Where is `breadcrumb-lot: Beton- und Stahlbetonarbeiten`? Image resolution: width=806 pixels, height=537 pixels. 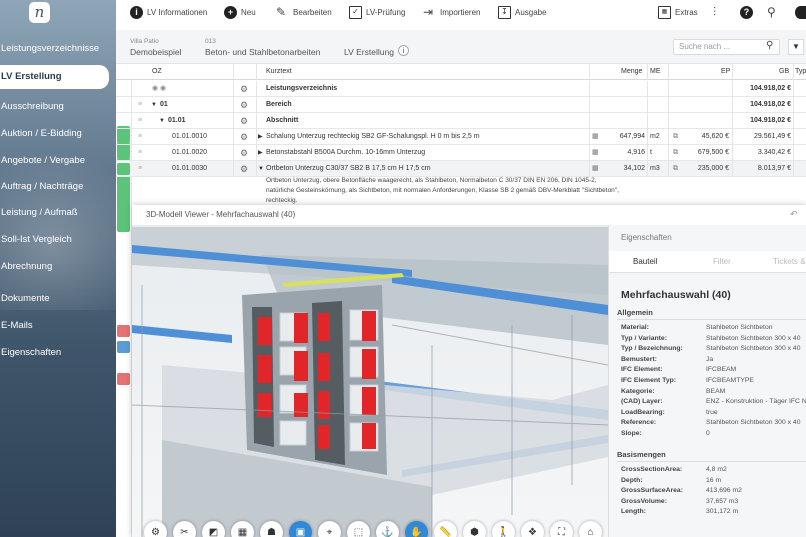 breadcrumb-lot: Beton- und Stahlbetonarbeiten is located at coordinates (262, 52).